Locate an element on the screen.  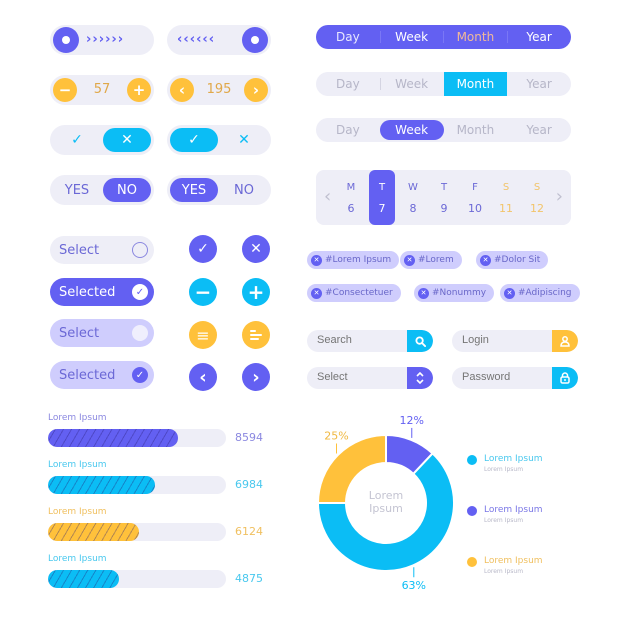
chevron-up-down-icon is located at coordinates (420, 378).